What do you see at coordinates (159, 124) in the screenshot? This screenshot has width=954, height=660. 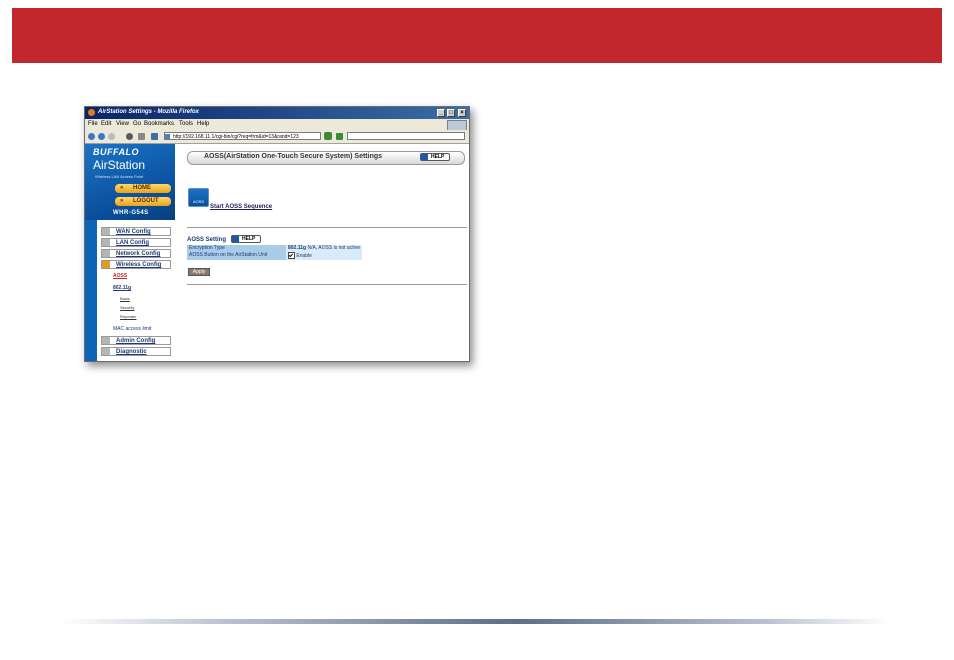 I see `menu-bookmarks: Bookmarks` at bounding box center [159, 124].